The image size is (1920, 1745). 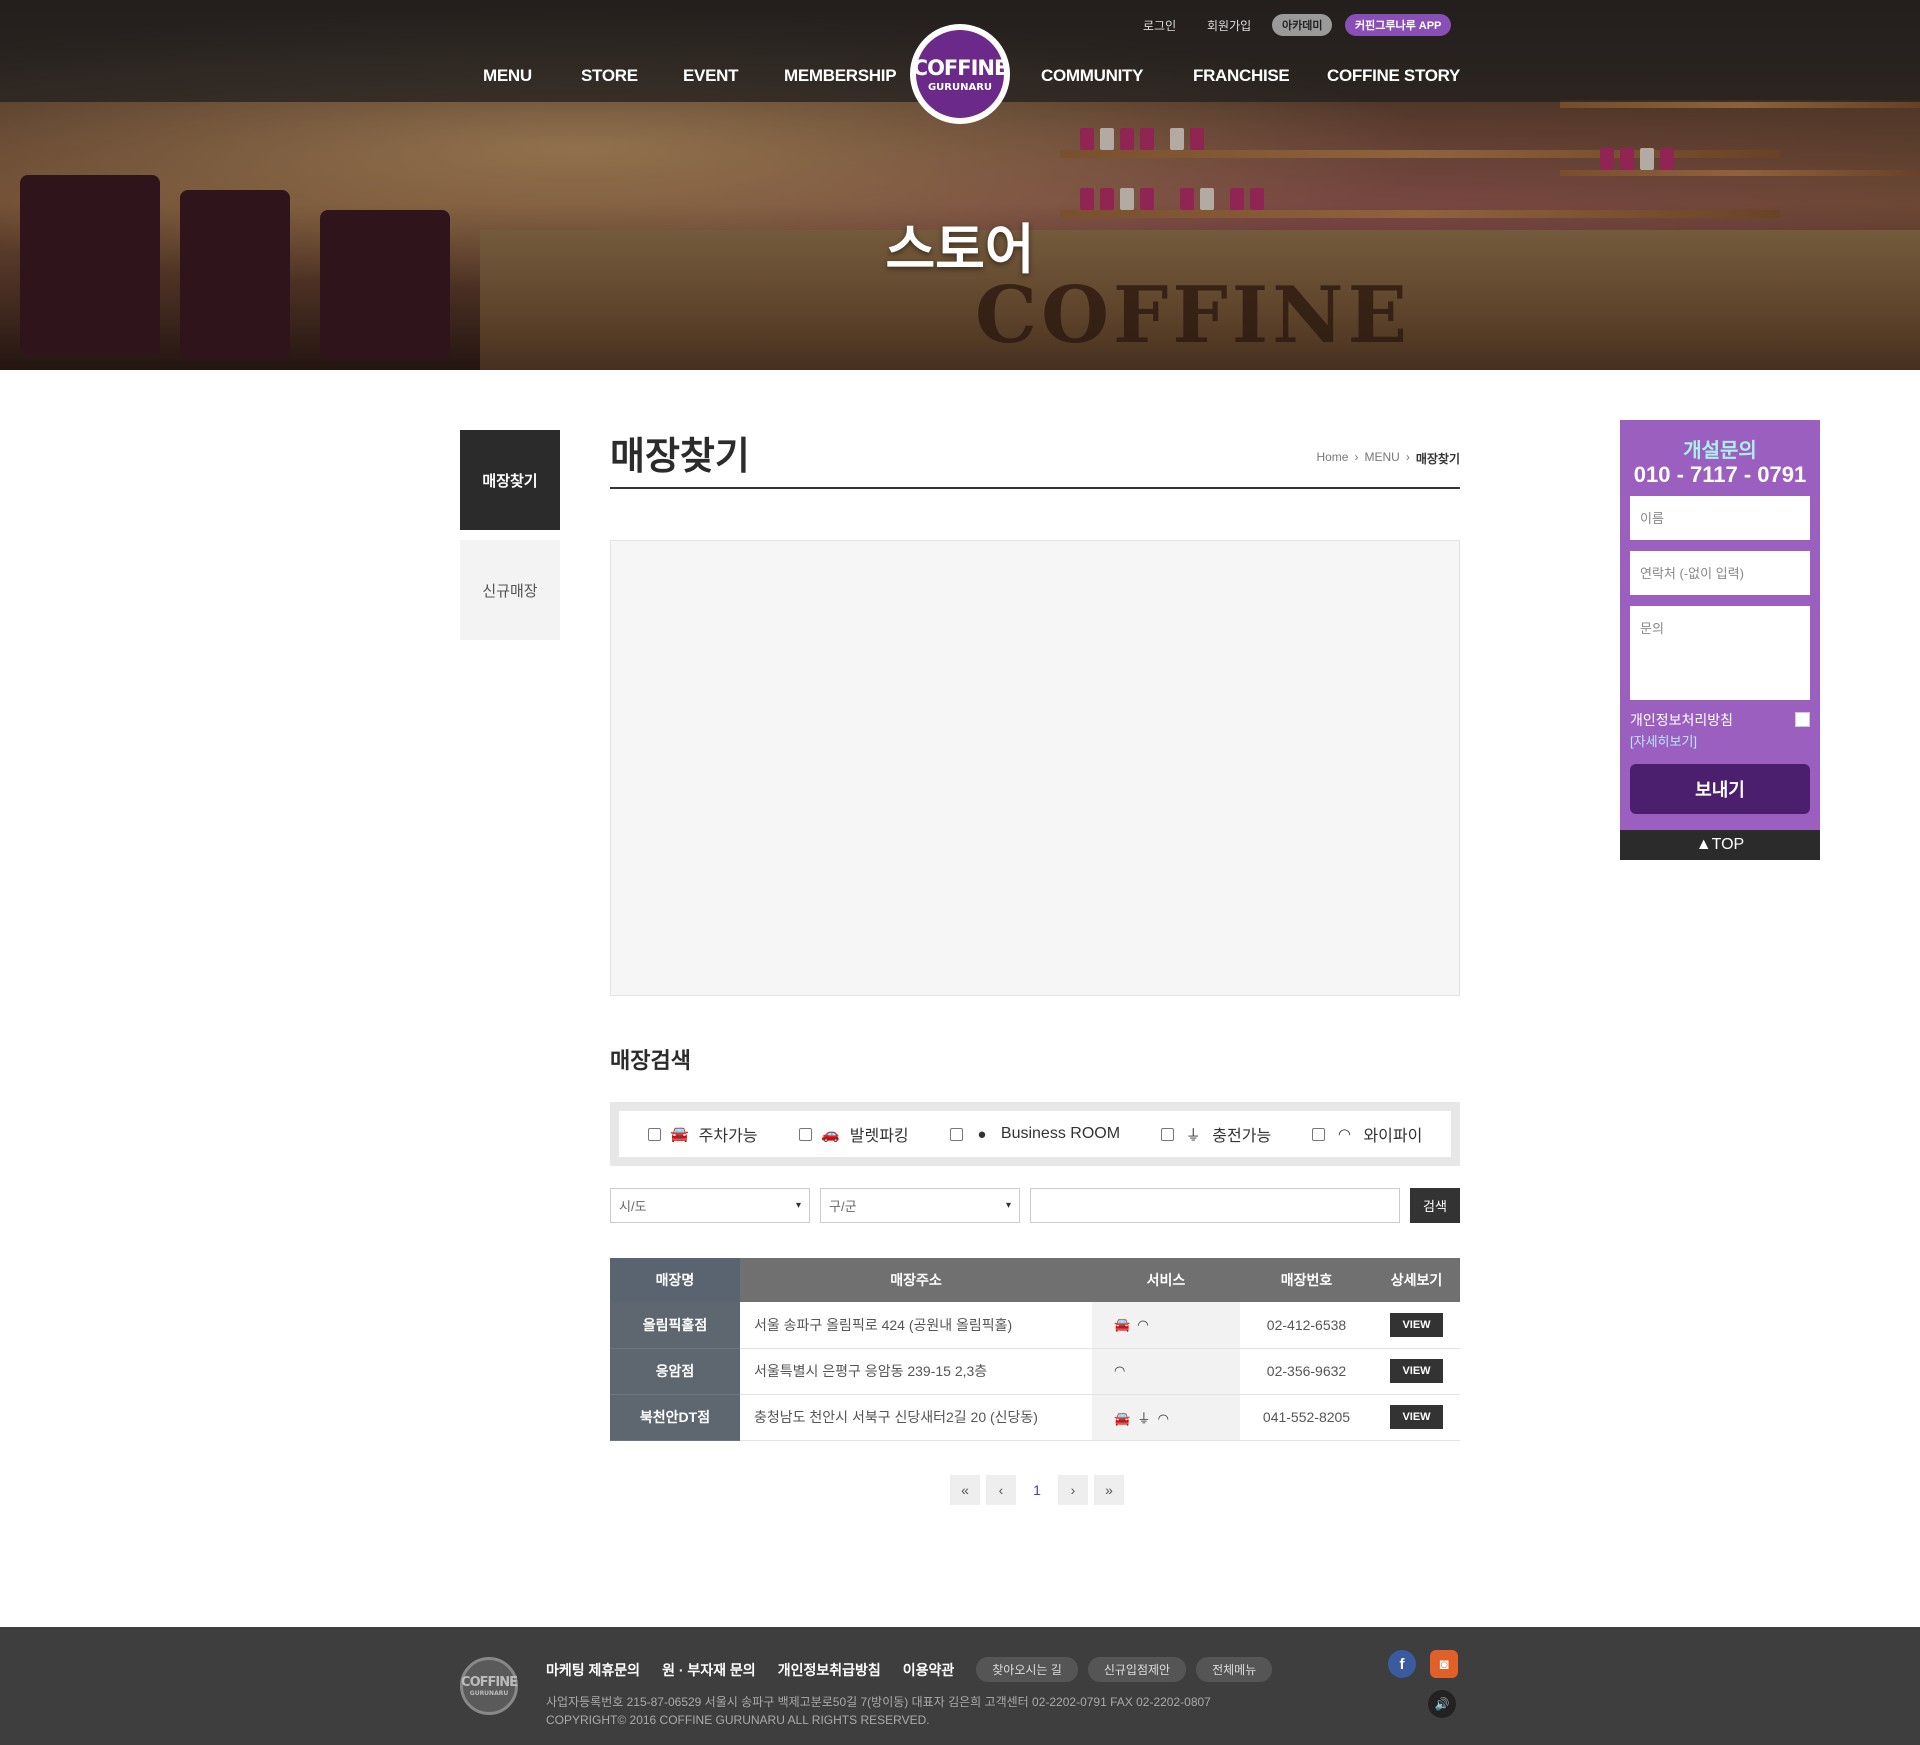 I want to click on store-name: 응암점, so click(x=675, y=1371).